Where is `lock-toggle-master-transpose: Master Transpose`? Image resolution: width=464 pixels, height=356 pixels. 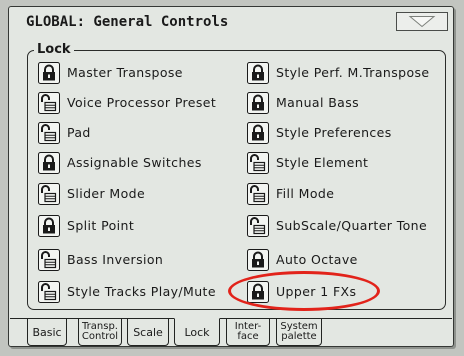
lock-toggle-master-transpose: Master Transpose is located at coordinates (141, 73).